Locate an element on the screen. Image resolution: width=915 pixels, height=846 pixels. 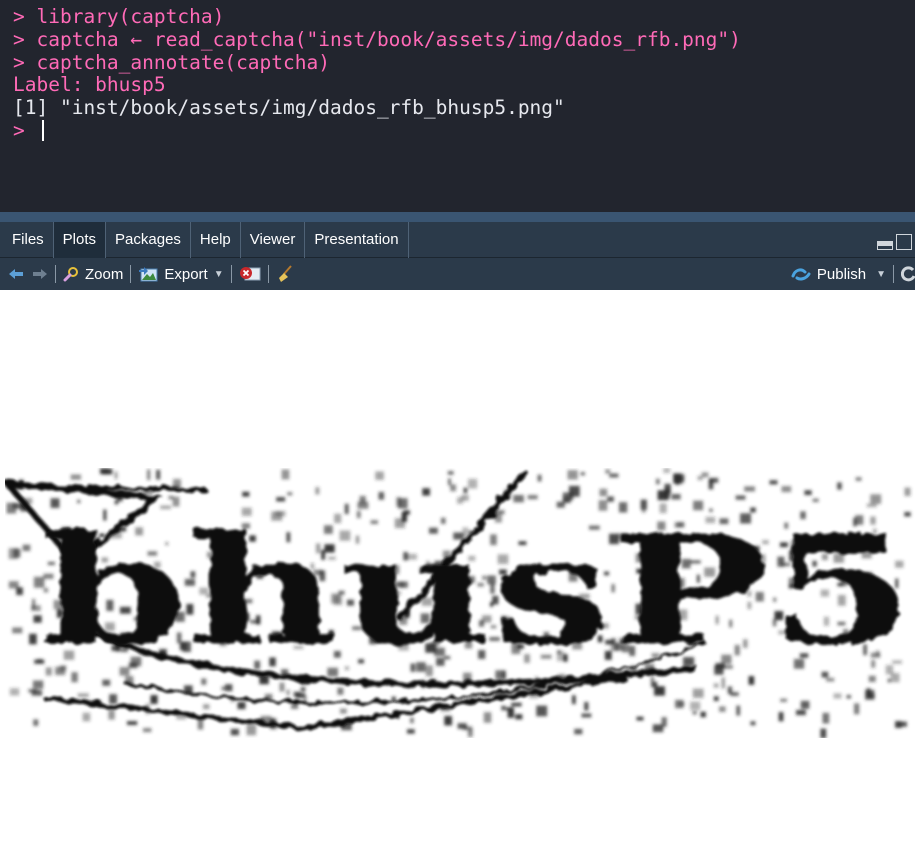
tab-files: Files is located at coordinates (27, 240).